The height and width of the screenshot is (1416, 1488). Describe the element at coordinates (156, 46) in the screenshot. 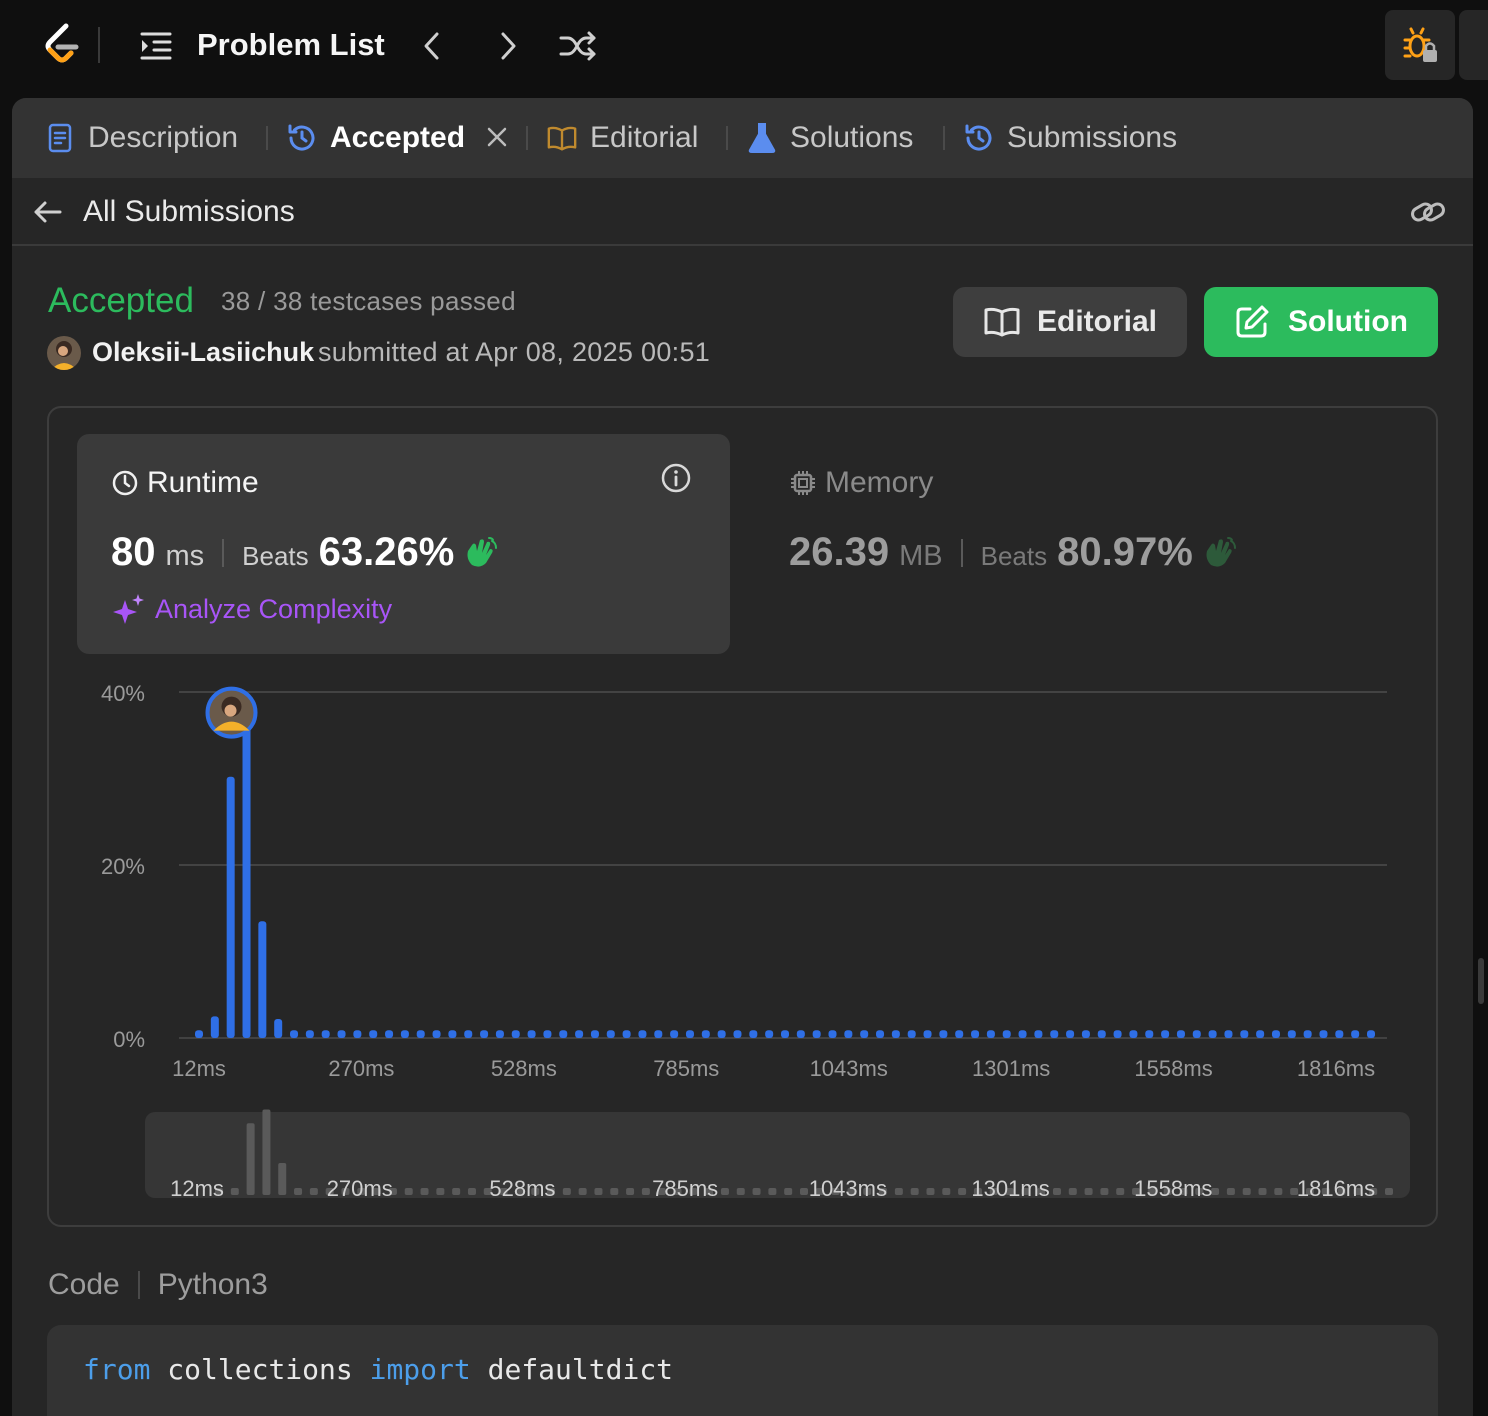

I see `problem-list-icon` at that location.